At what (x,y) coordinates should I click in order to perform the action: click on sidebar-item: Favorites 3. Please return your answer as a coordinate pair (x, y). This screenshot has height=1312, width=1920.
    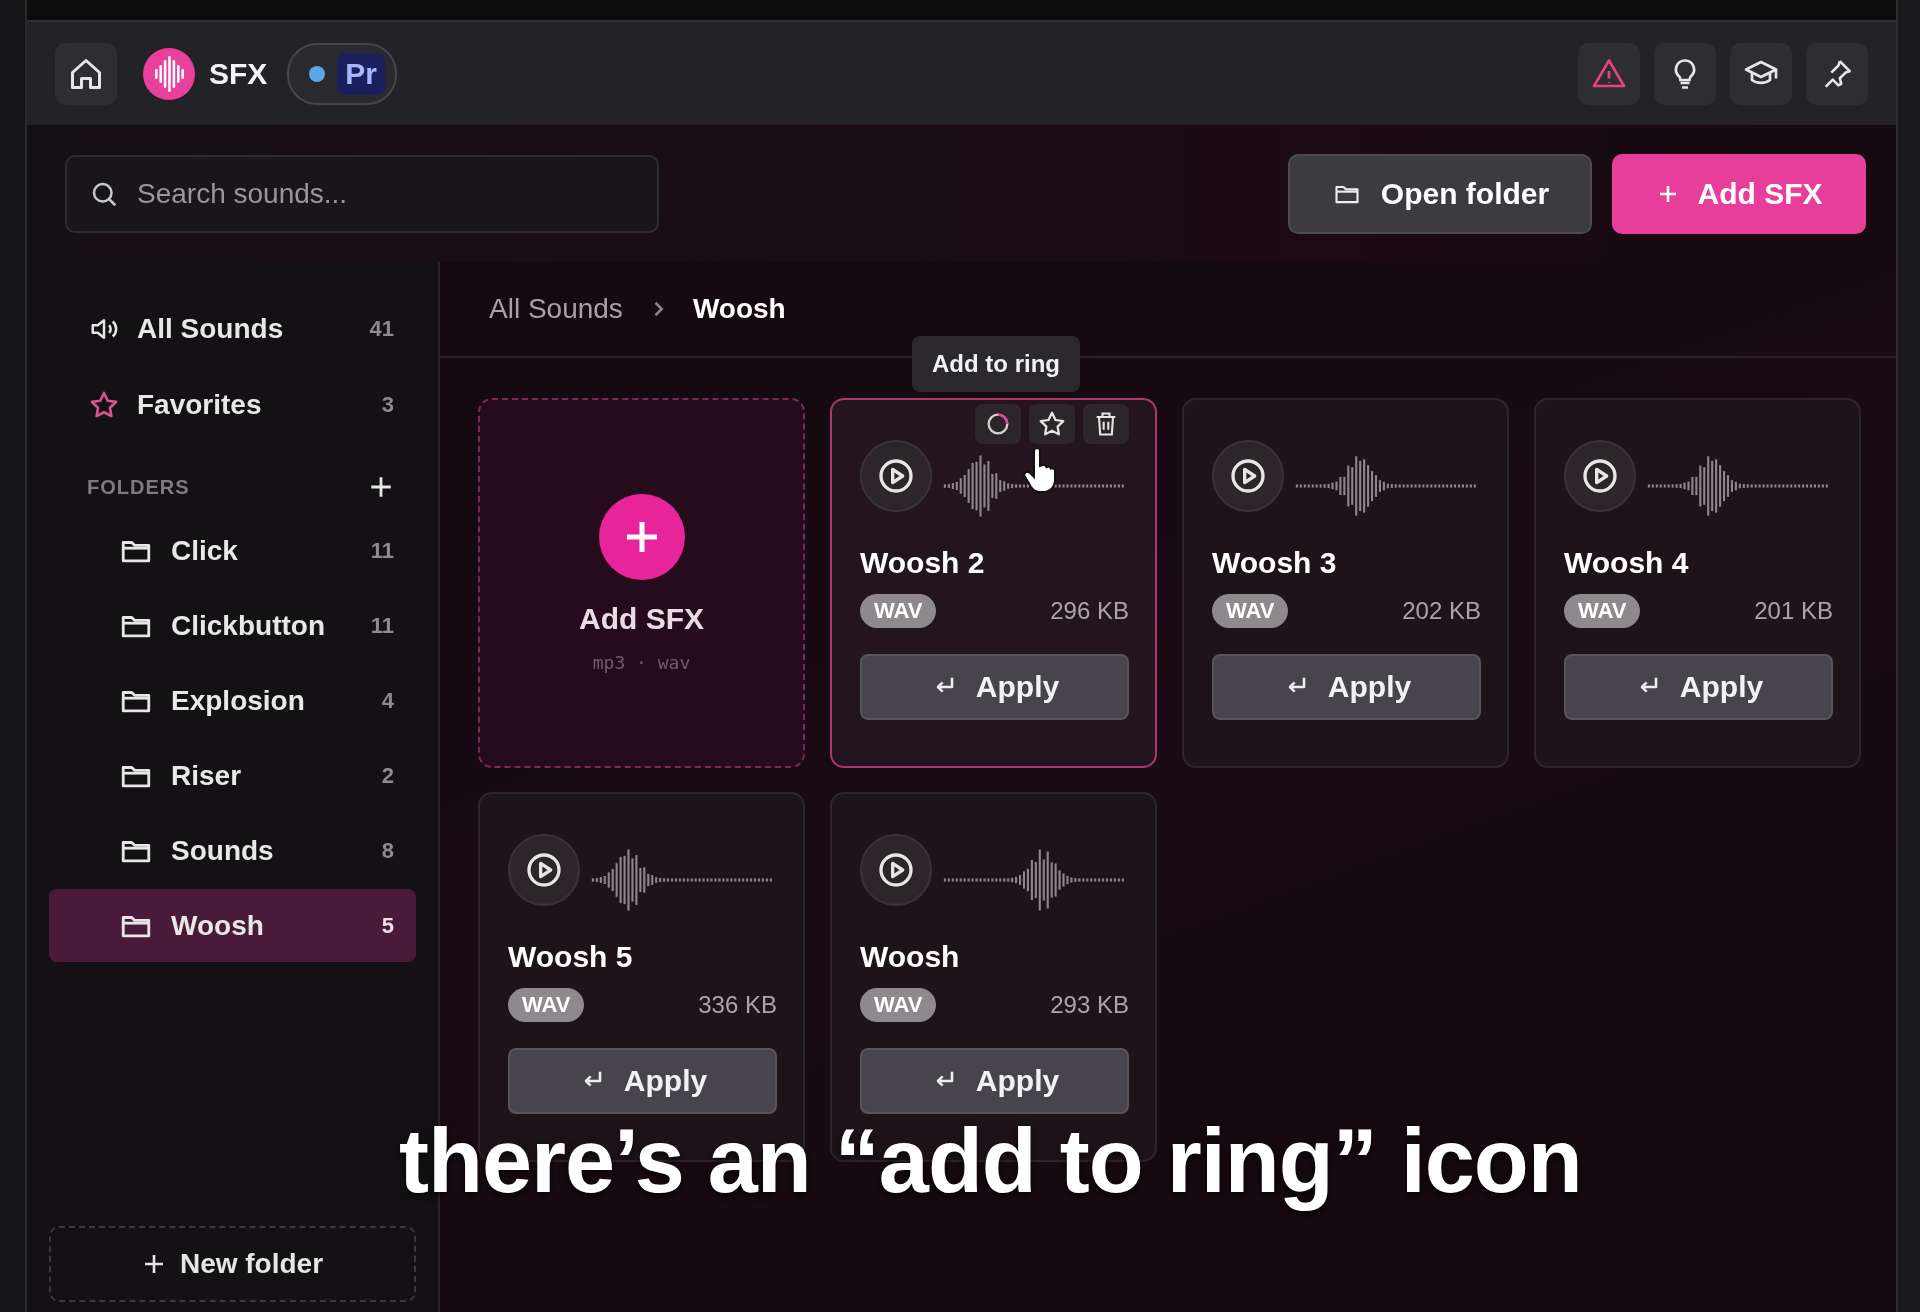
    Looking at the image, I should click on (232, 405).